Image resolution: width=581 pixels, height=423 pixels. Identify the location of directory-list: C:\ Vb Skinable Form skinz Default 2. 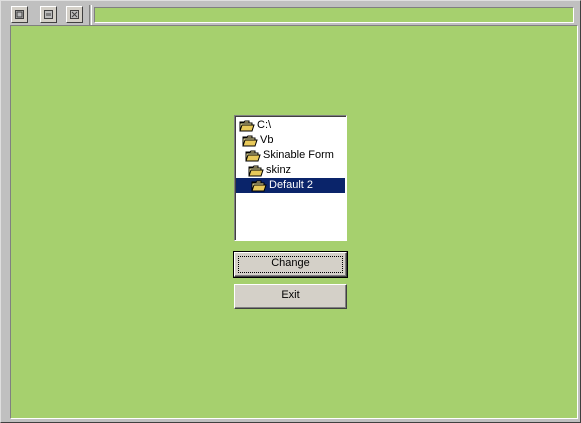
(290, 178).